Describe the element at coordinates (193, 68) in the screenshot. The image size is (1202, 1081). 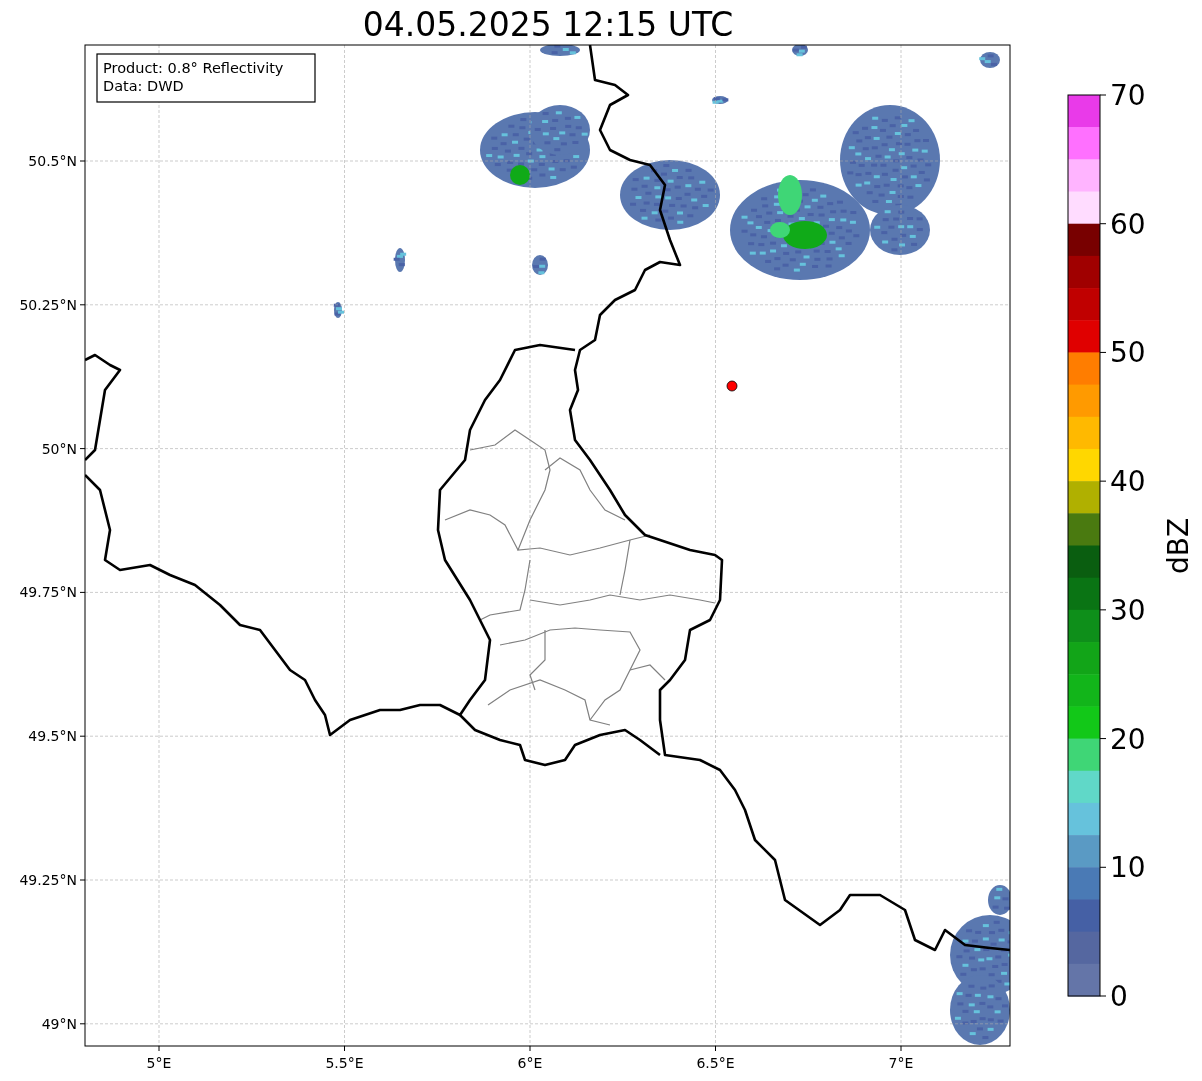
I see `info-text: Product: 0.8° Reflectivity` at that location.